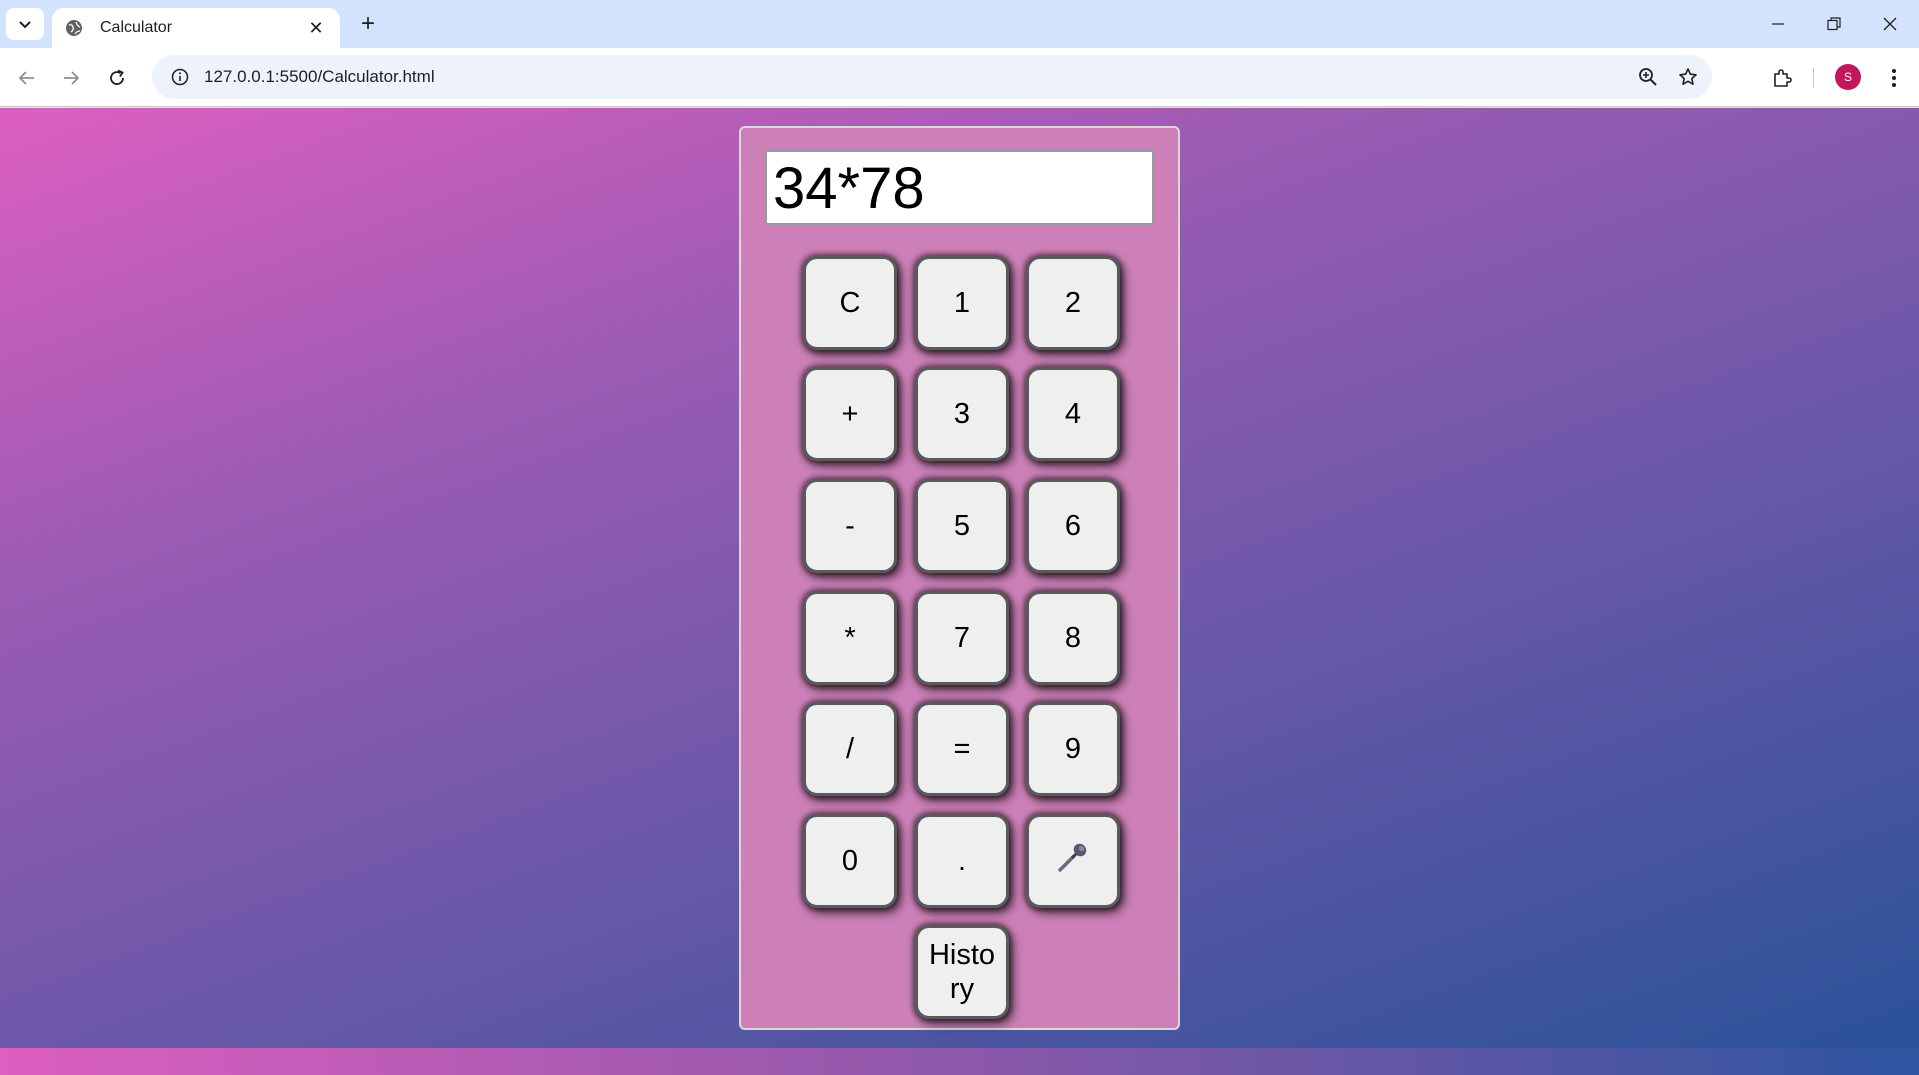 This screenshot has height=1075, width=1919. What do you see at coordinates (316, 28) in the screenshot?
I see `close-icon: ✕` at bounding box center [316, 28].